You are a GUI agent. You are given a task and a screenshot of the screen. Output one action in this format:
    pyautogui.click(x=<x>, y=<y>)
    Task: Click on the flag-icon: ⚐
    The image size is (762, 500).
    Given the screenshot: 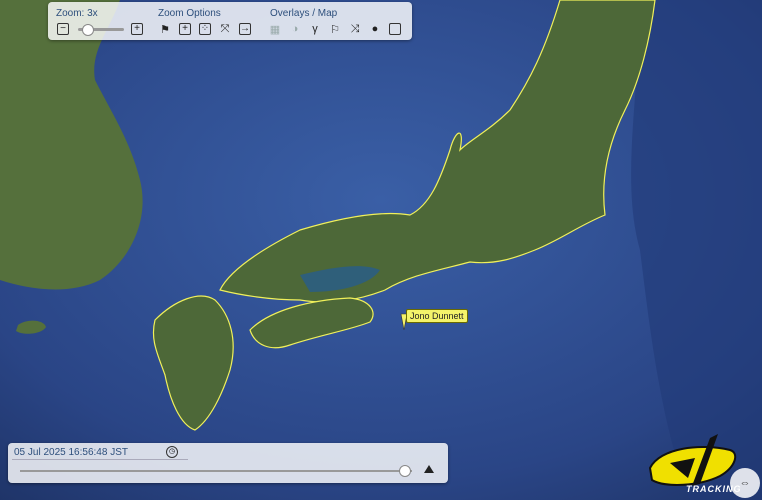 What is the action you would take?
    pyautogui.click(x=335, y=29)
    